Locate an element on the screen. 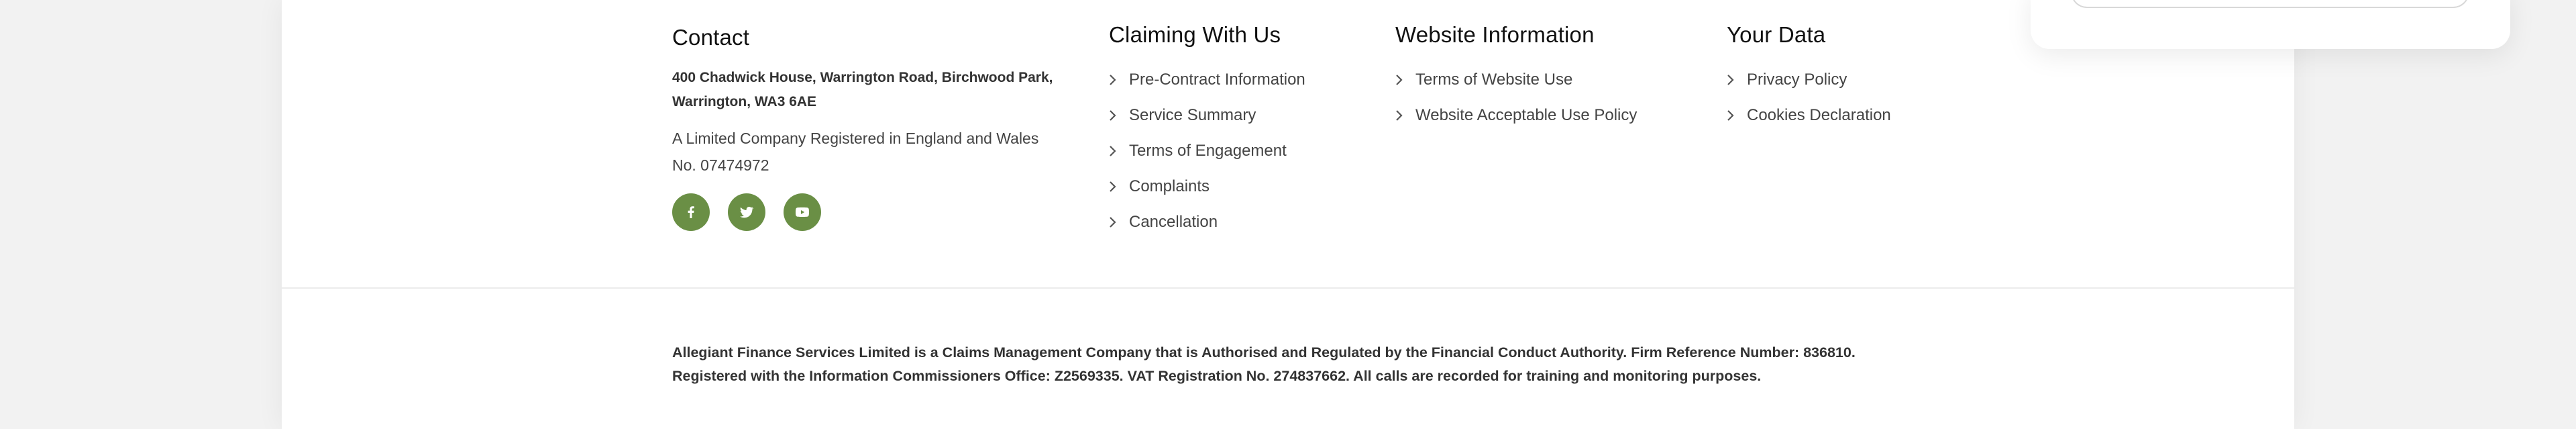  floating-card is located at coordinates (2270, 24).